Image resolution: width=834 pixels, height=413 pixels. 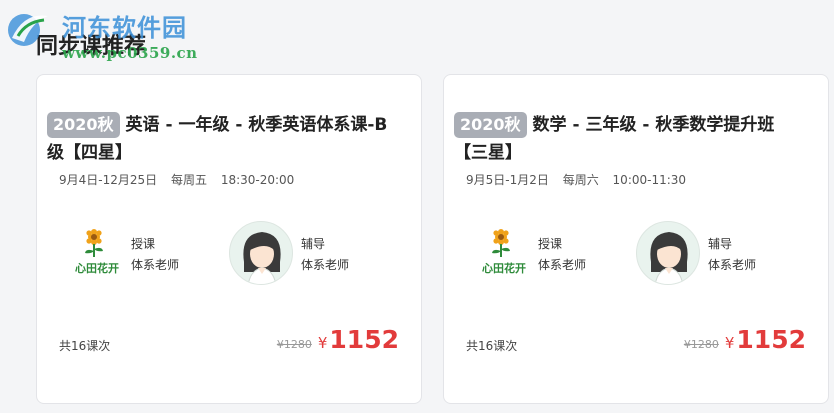 What do you see at coordinates (124, 27) in the screenshot?
I see `watermark-title: 河东软件园` at bounding box center [124, 27].